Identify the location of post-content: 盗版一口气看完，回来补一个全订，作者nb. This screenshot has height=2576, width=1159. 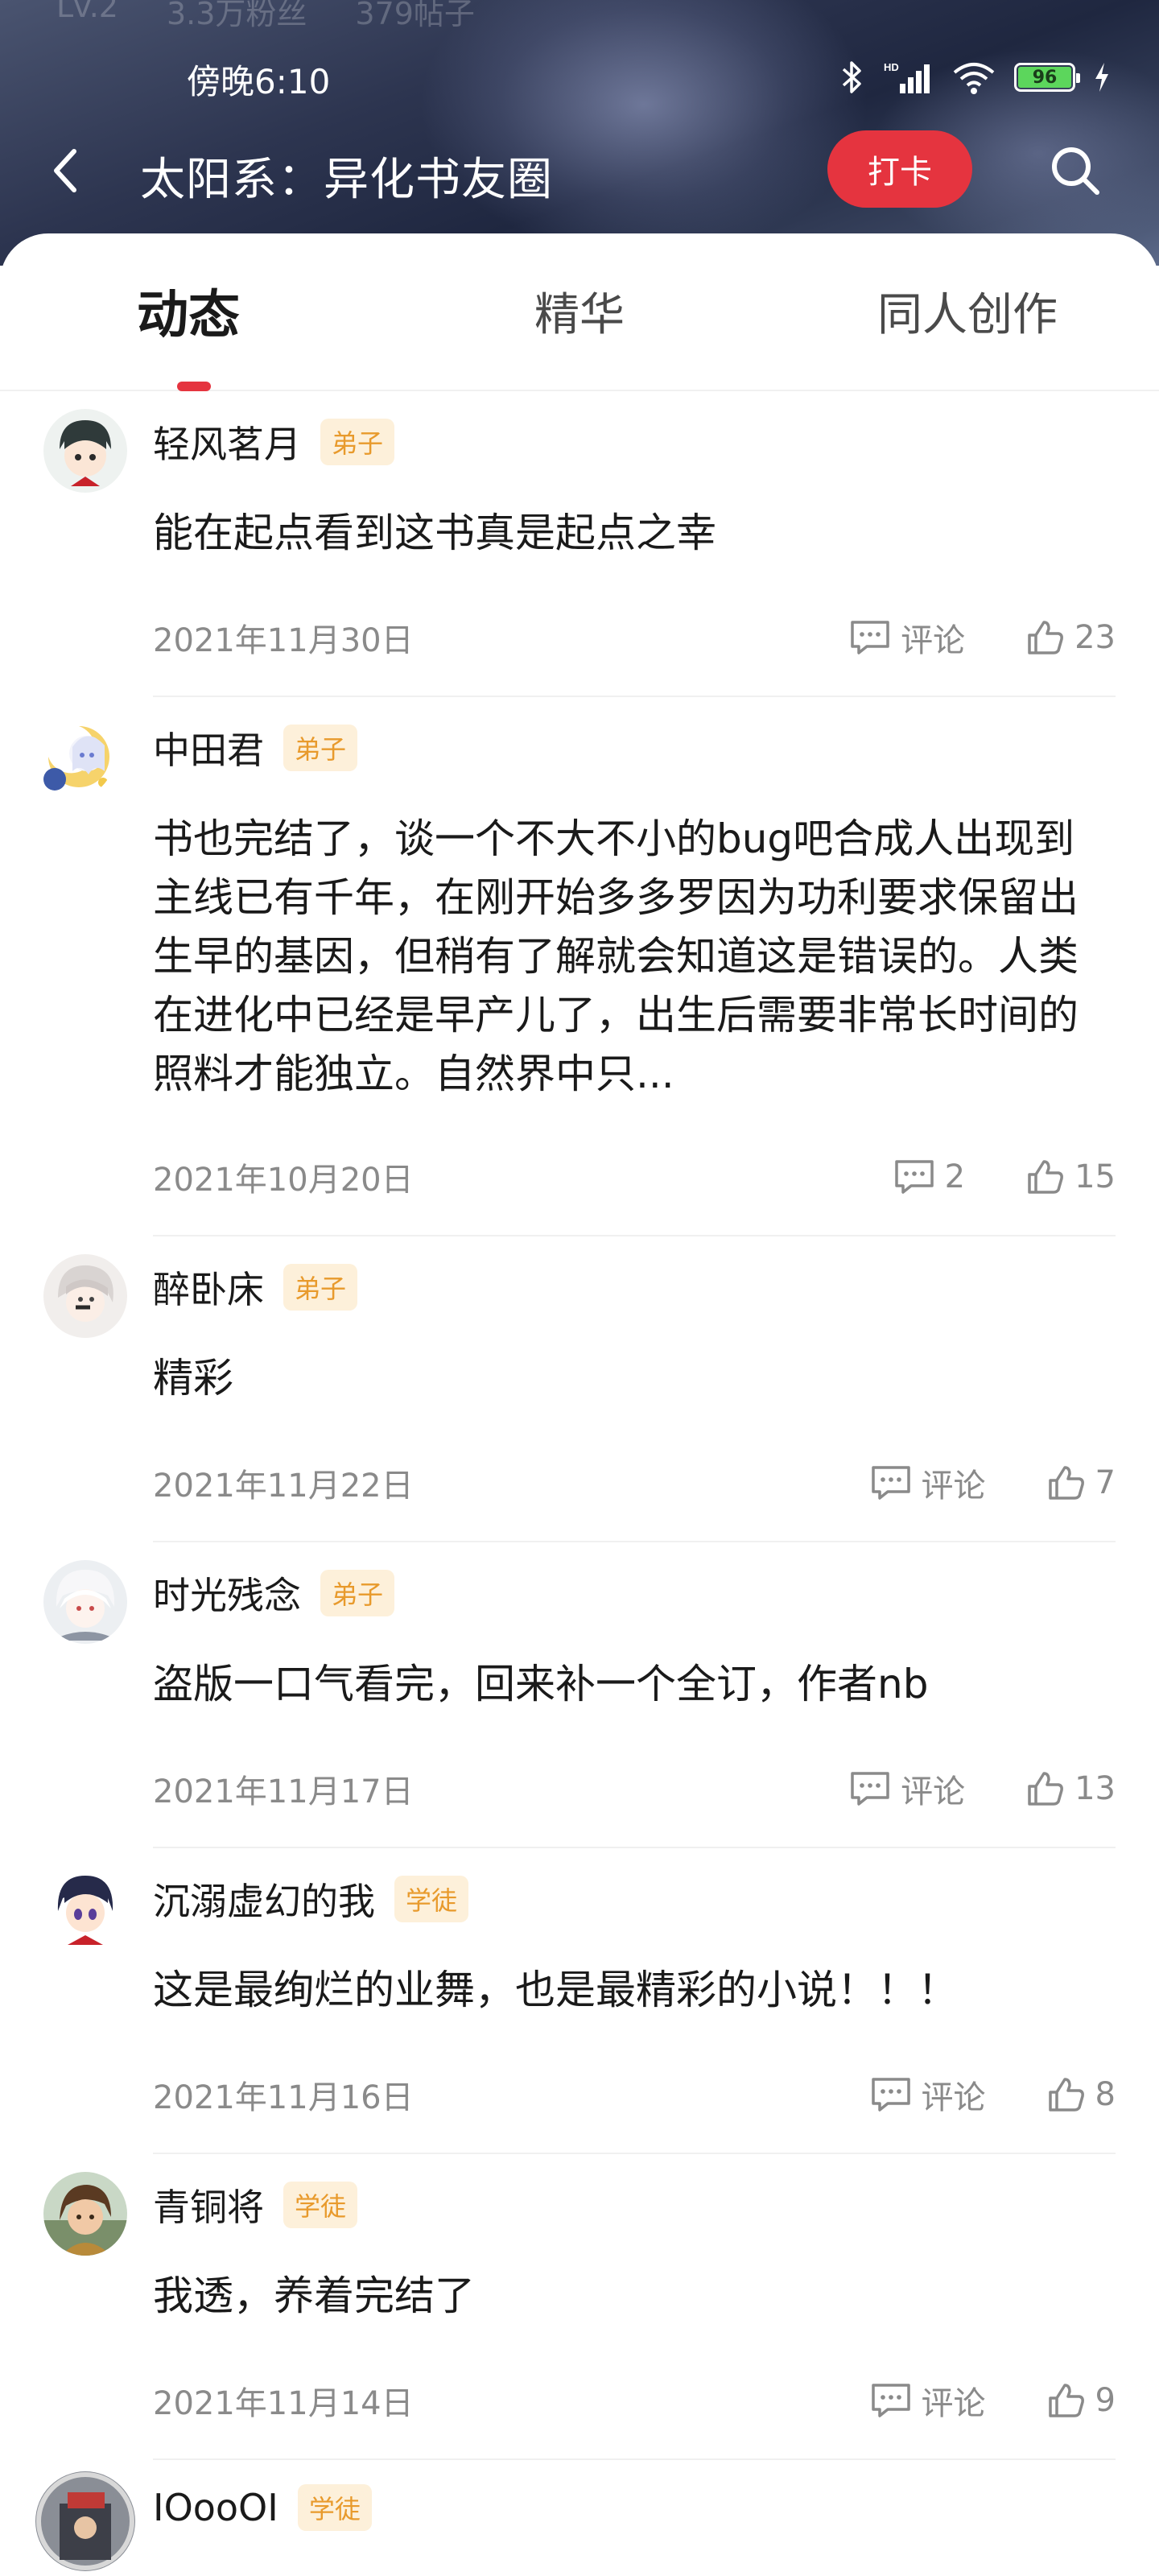
(632, 1685).